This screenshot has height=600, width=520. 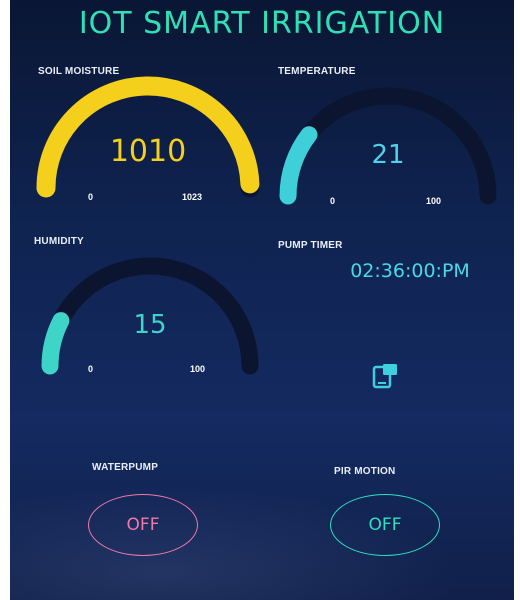 What do you see at coordinates (91, 369) in the screenshot?
I see `humidity-min: 0` at bounding box center [91, 369].